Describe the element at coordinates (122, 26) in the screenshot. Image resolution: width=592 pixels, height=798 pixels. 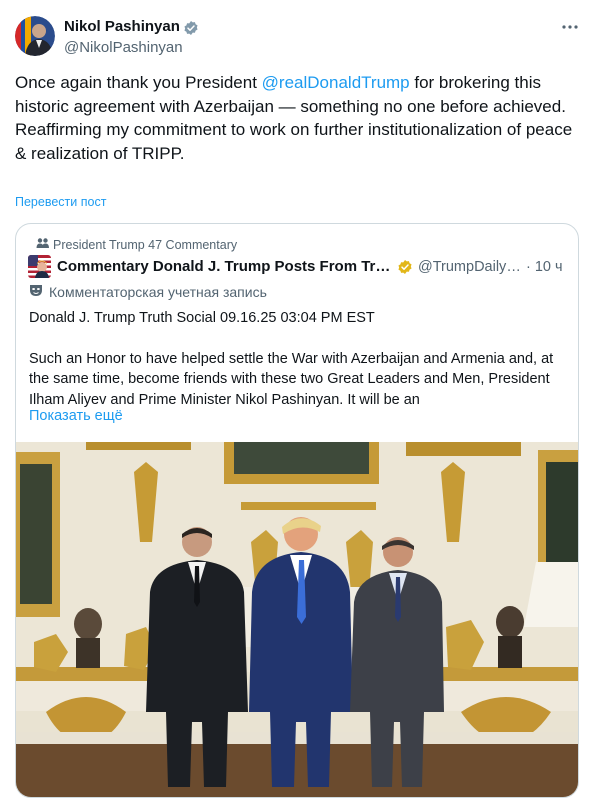
I see `author-name: Nikol Pashinyan` at that location.